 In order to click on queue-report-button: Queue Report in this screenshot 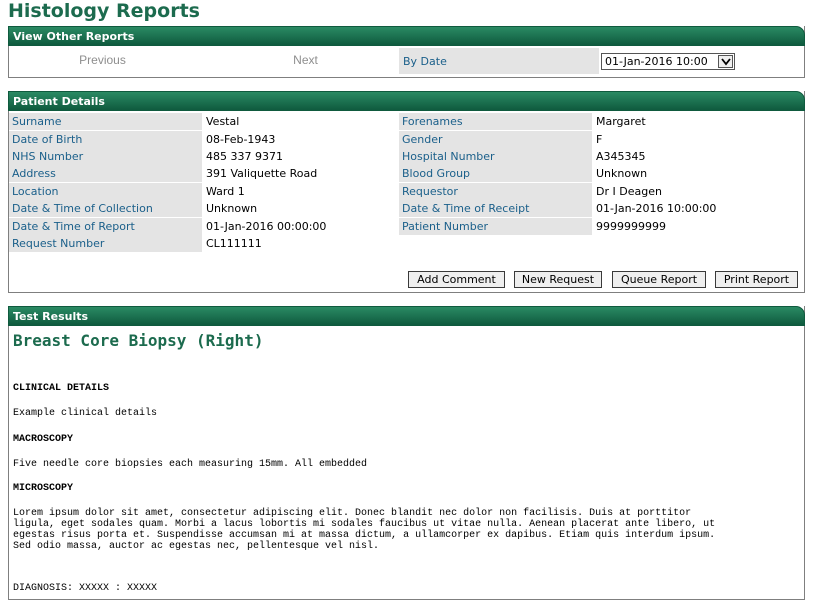, I will do `click(659, 279)`.